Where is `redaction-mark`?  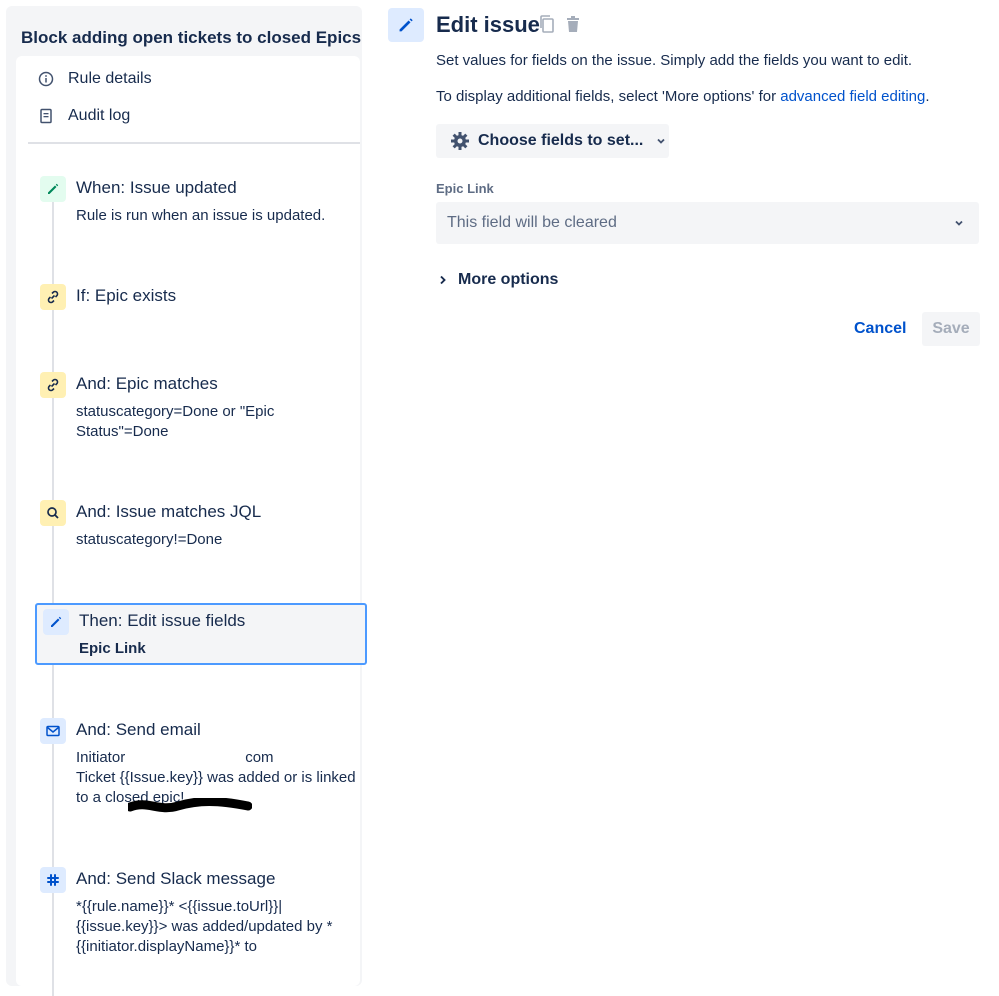
redaction-mark is located at coordinates (190, 805).